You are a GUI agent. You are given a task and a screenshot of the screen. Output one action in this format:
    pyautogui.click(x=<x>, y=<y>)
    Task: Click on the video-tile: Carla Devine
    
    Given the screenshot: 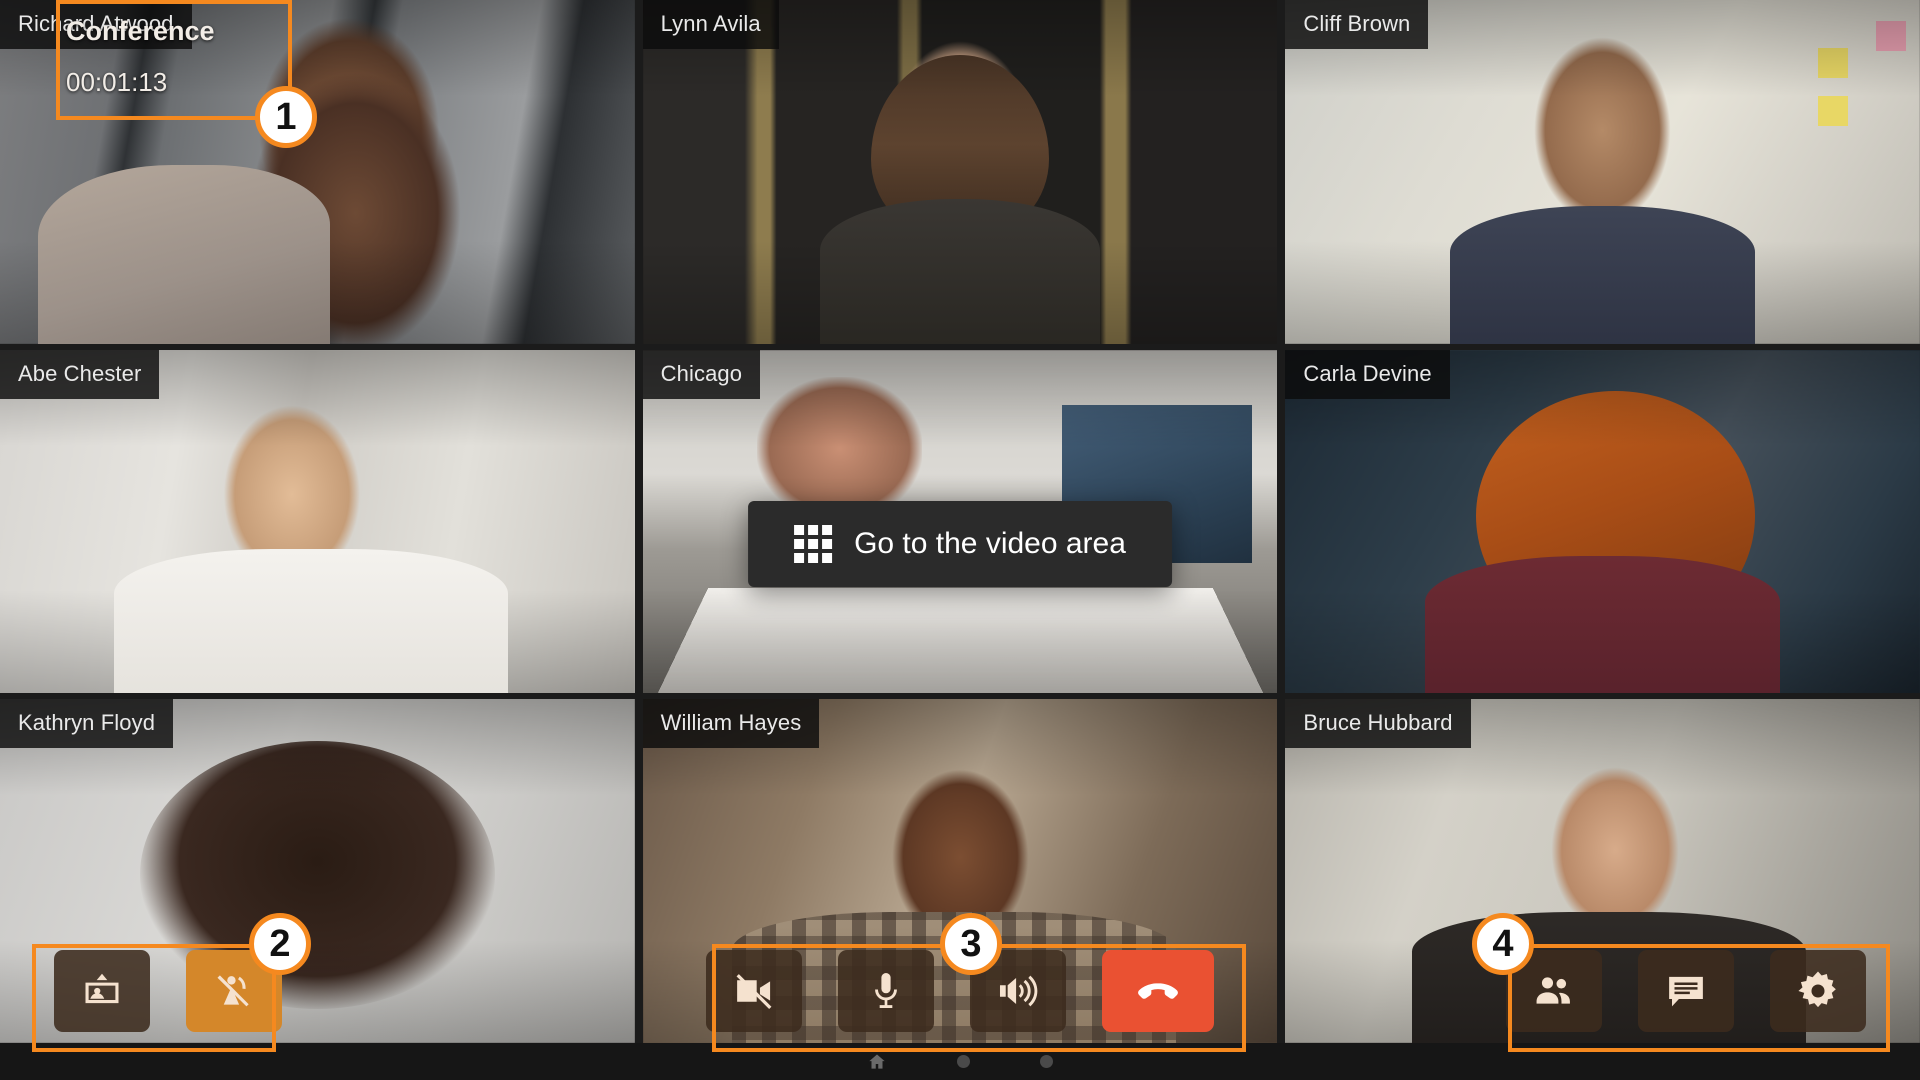 What is the action you would take?
    pyautogui.click(x=1602, y=521)
    